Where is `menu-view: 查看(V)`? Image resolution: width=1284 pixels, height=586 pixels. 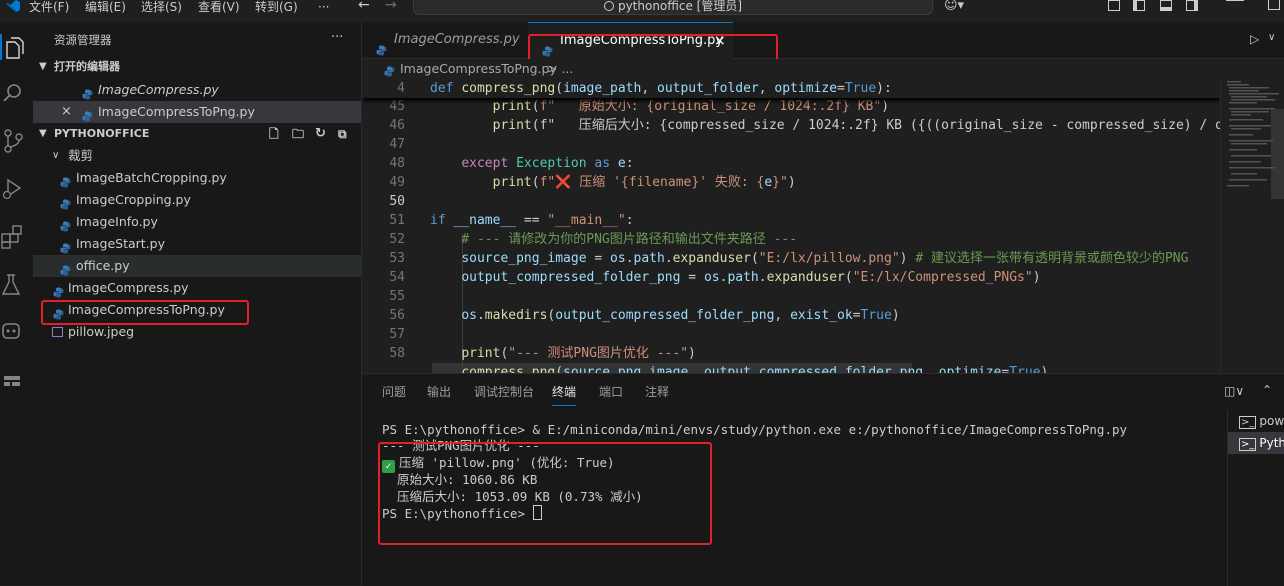
menu-view: 查看(V) is located at coordinates (219, 7).